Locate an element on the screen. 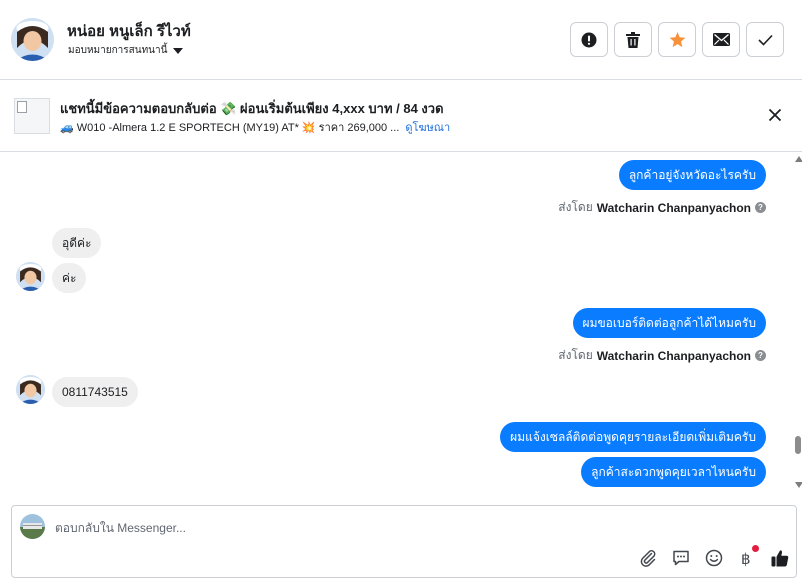 This screenshot has width=802, height=579. mark-done-button is located at coordinates (765, 39).